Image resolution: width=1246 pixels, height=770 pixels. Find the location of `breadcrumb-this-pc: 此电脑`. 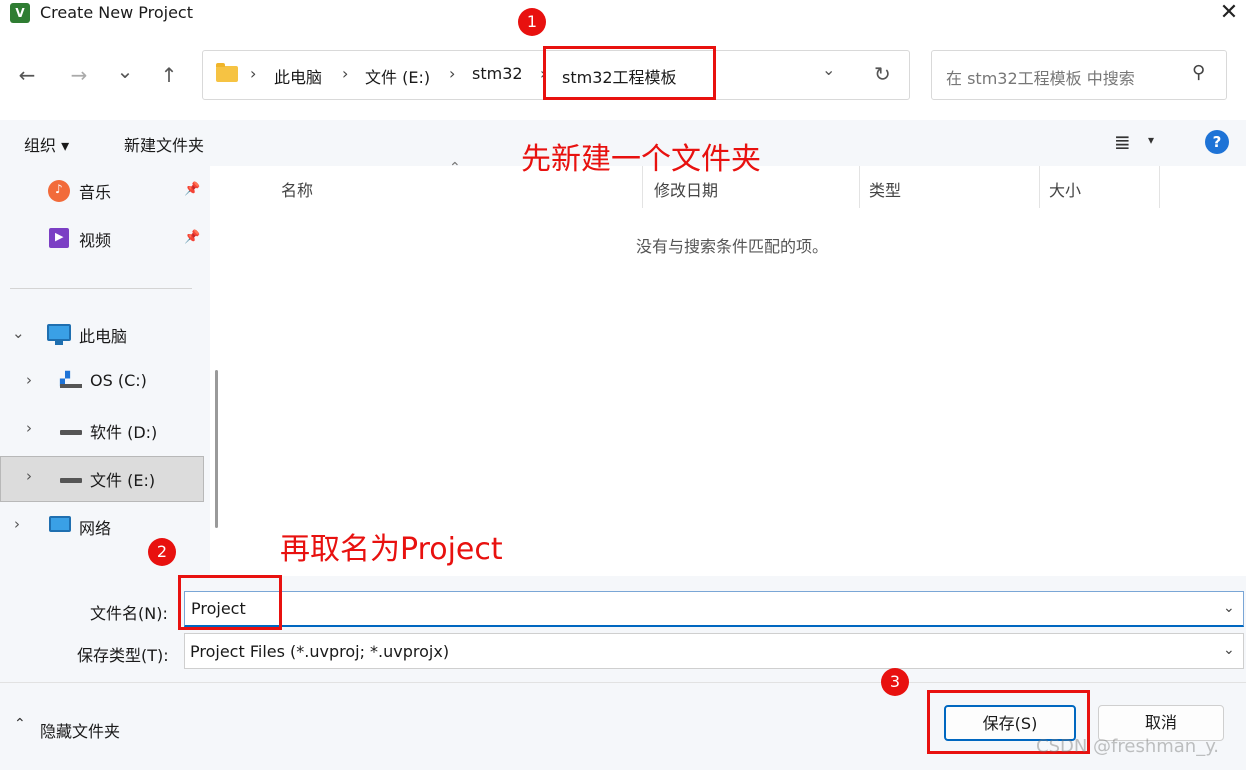

breadcrumb-this-pc: 此电脑 is located at coordinates (298, 76).